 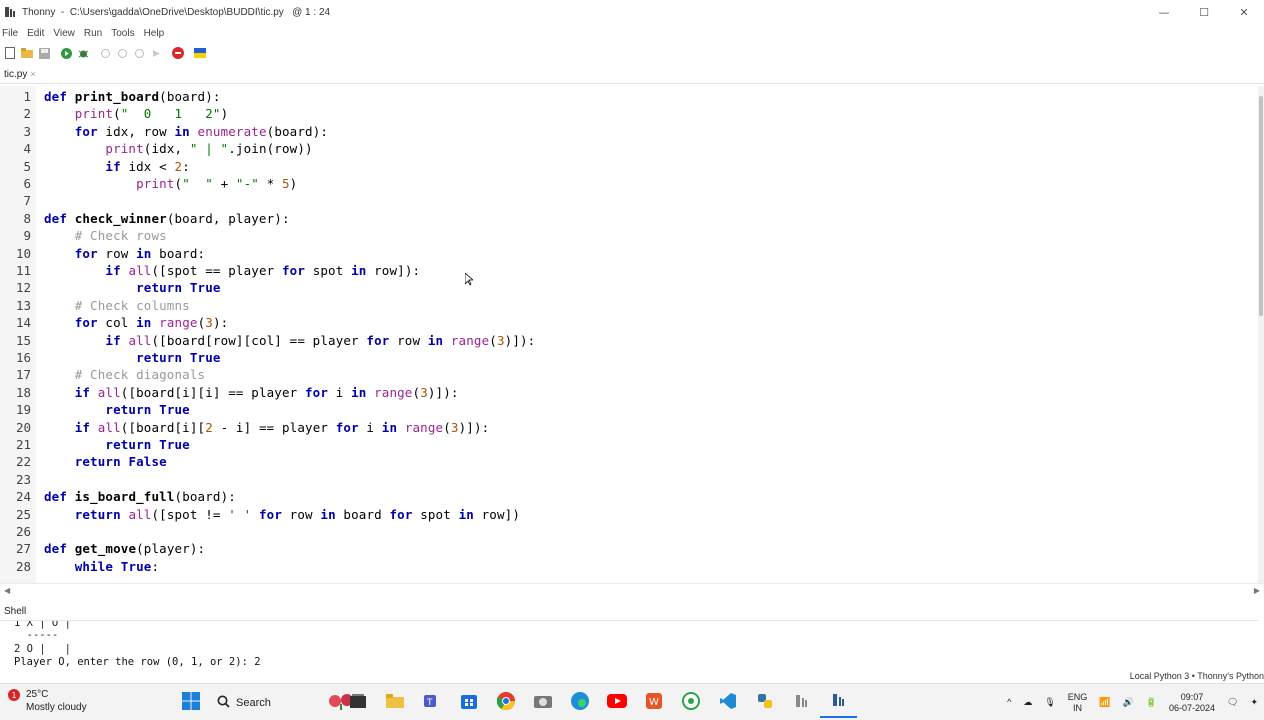 I want to click on line-number: 7, so click(x=27, y=201).